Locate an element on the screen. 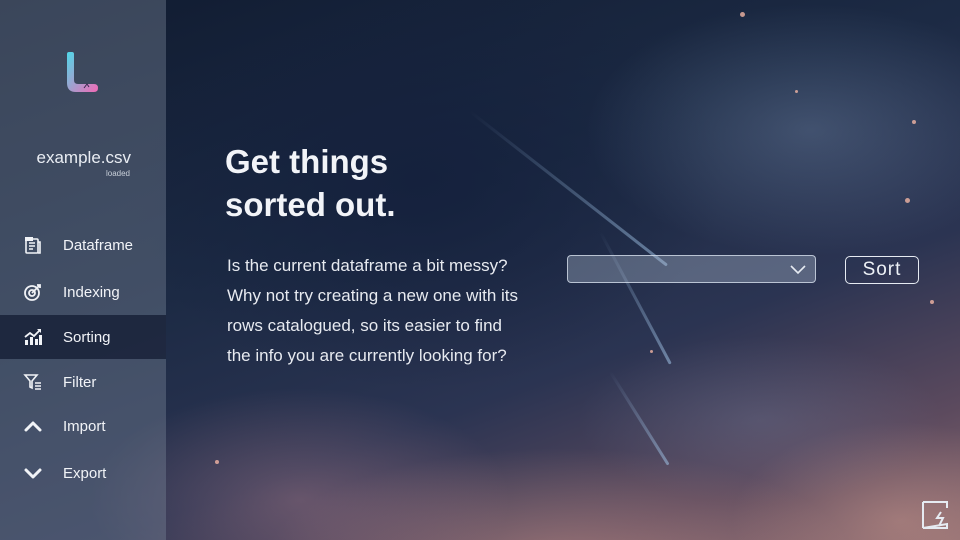 The height and width of the screenshot is (540, 960). filter-icon is located at coordinates (33, 382).